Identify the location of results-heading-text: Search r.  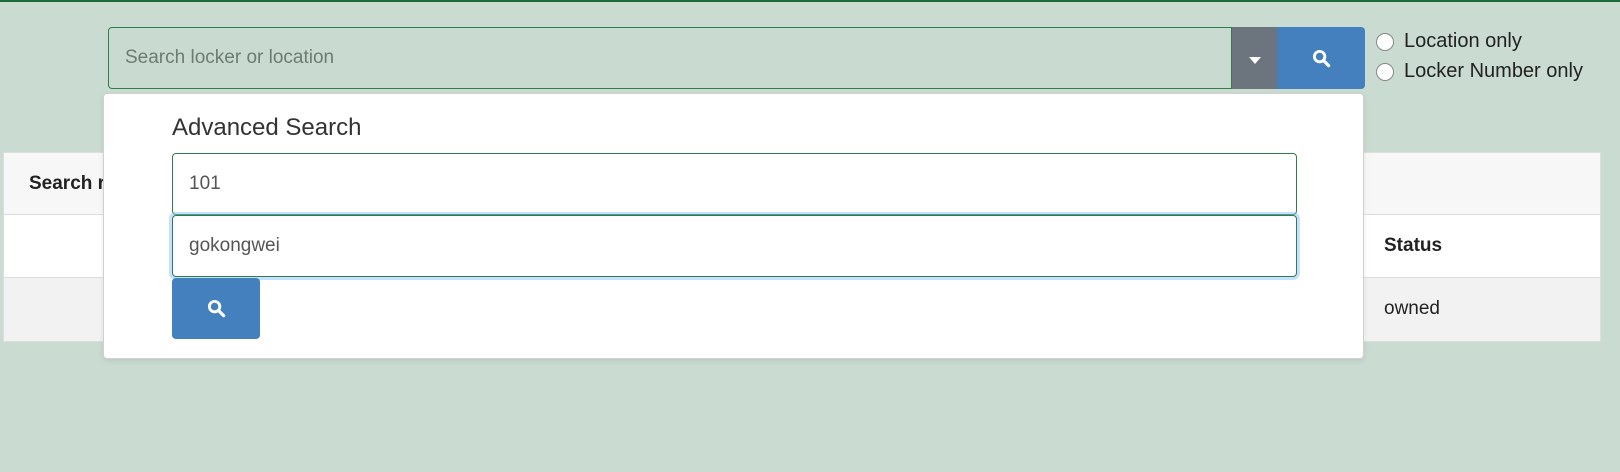
(67, 183).